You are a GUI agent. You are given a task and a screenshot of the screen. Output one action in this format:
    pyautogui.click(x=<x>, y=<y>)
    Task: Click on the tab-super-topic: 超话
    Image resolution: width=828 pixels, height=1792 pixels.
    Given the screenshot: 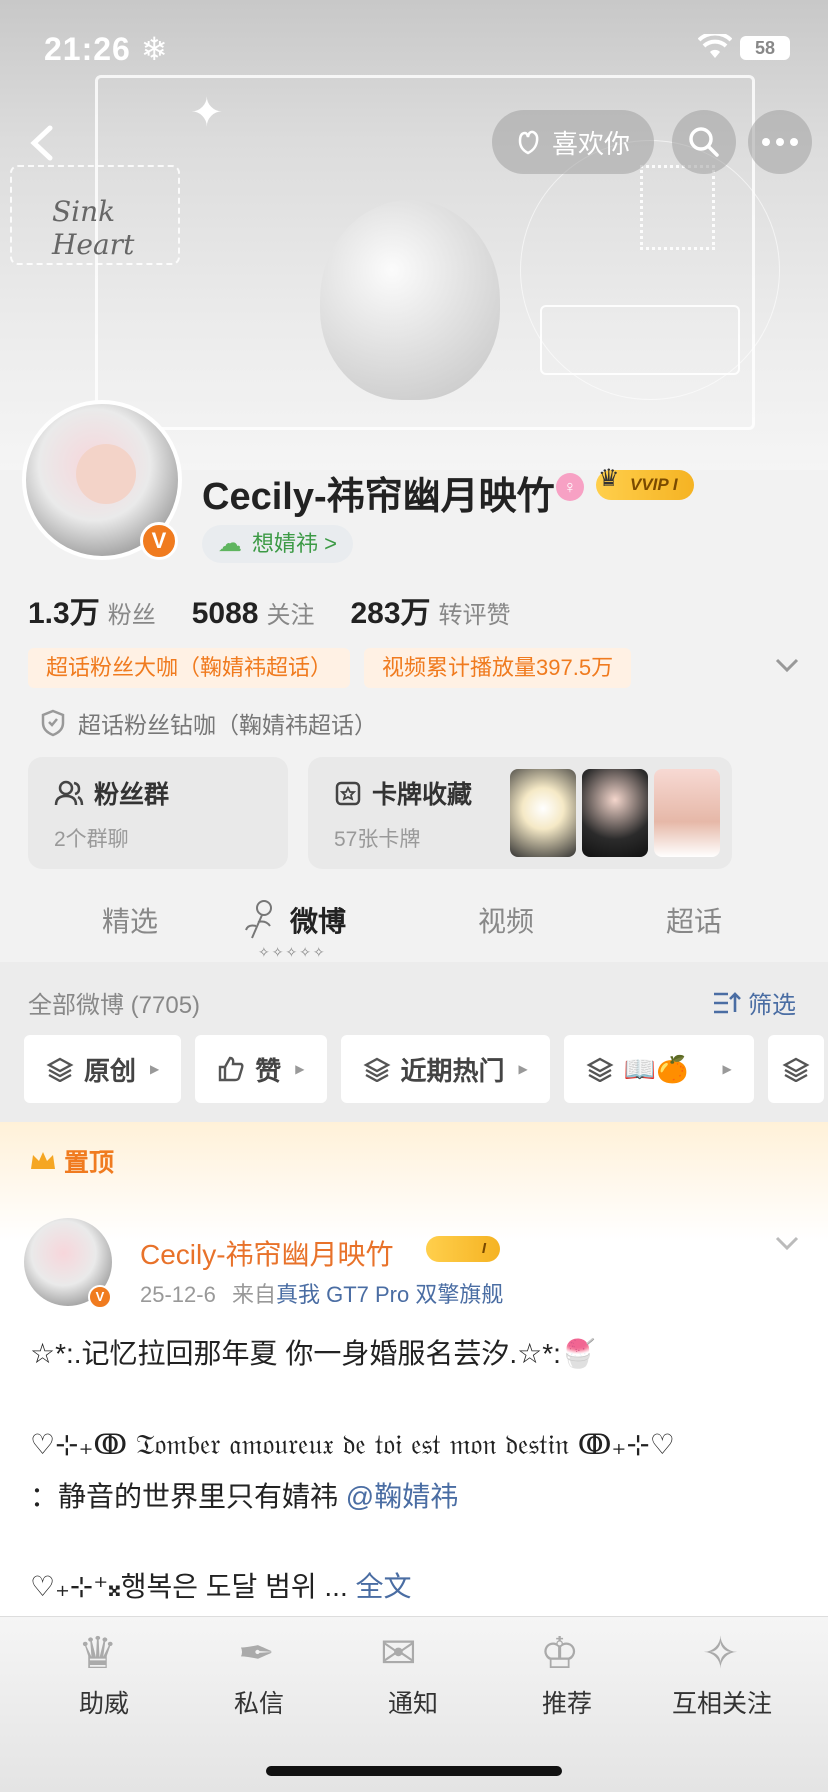 What is the action you would take?
    pyautogui.click(x=694, y=920)
    